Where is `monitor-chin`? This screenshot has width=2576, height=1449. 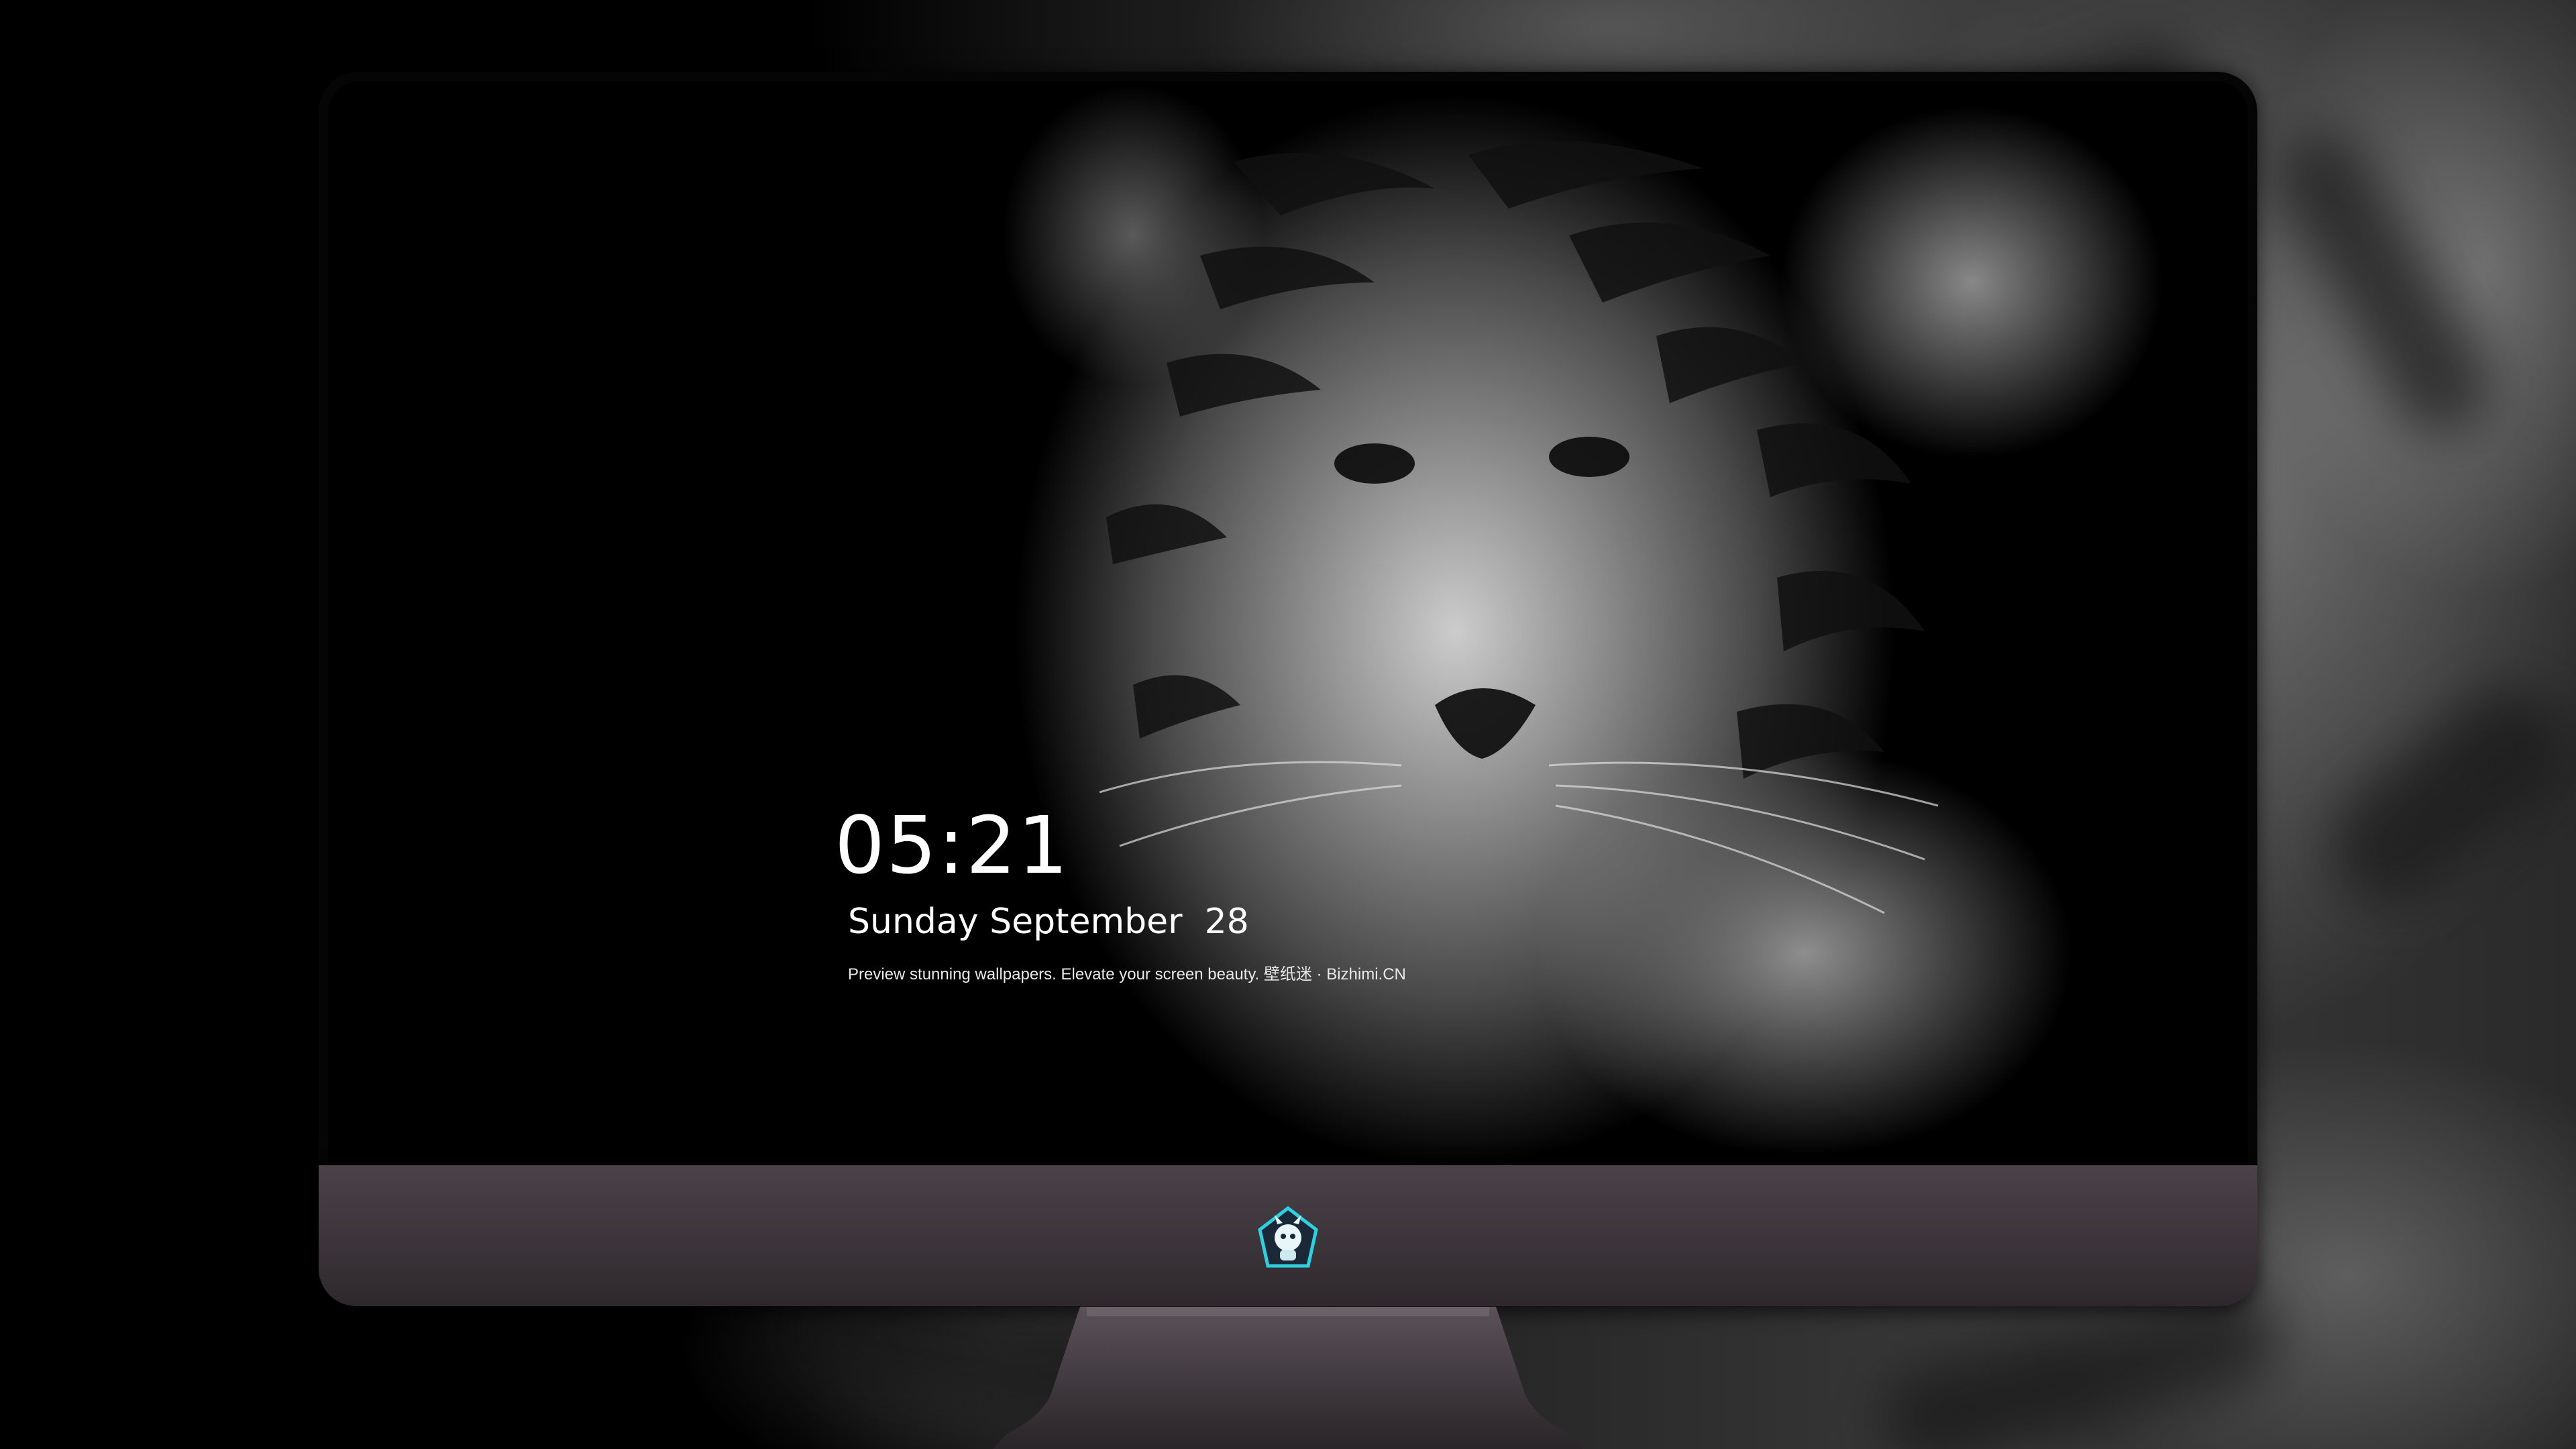 monitor-chin is located at coordinates (1288, 1235).